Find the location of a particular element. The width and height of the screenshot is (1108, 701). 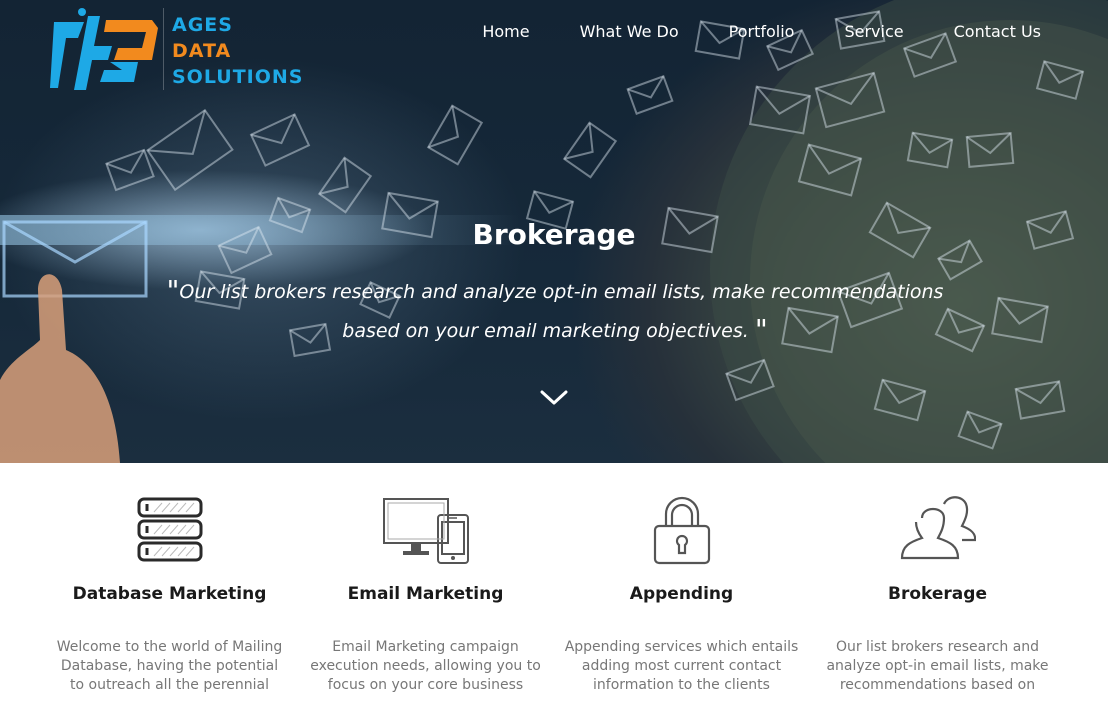

nav-portfolio: Portfolio is located at coordinates (762, 31).